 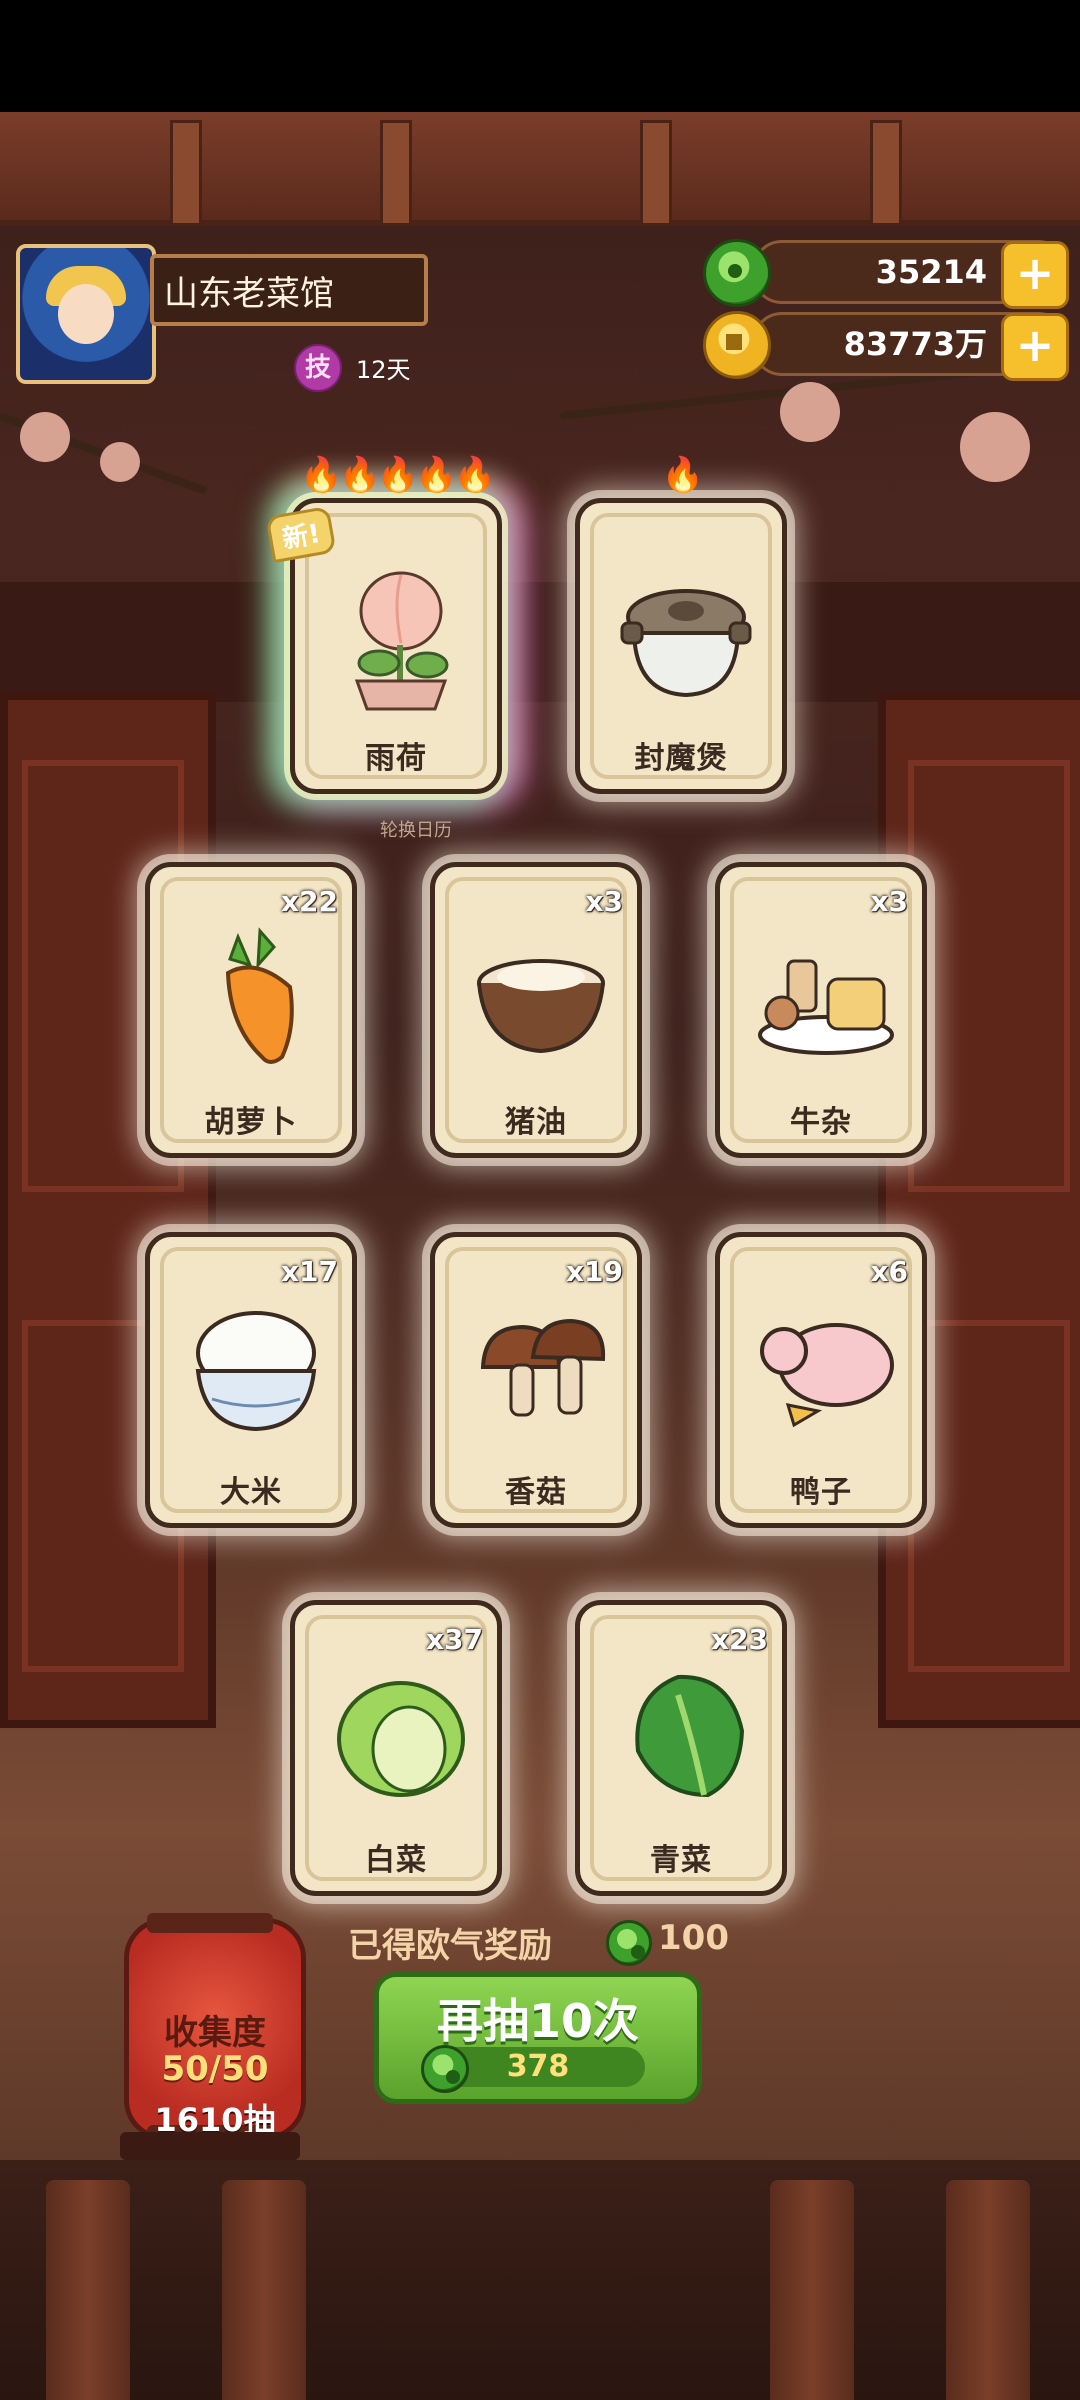 I want to click on card-label: 青菜, so click(x=681, y=1860).